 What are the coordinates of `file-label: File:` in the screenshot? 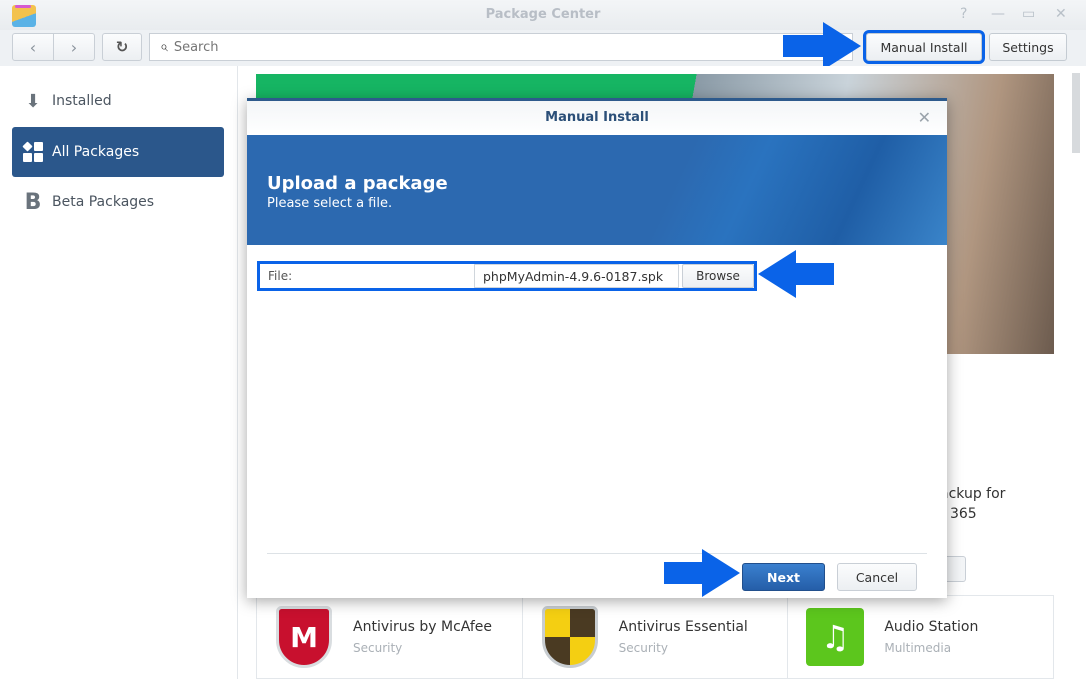 It's located at (280, 276).